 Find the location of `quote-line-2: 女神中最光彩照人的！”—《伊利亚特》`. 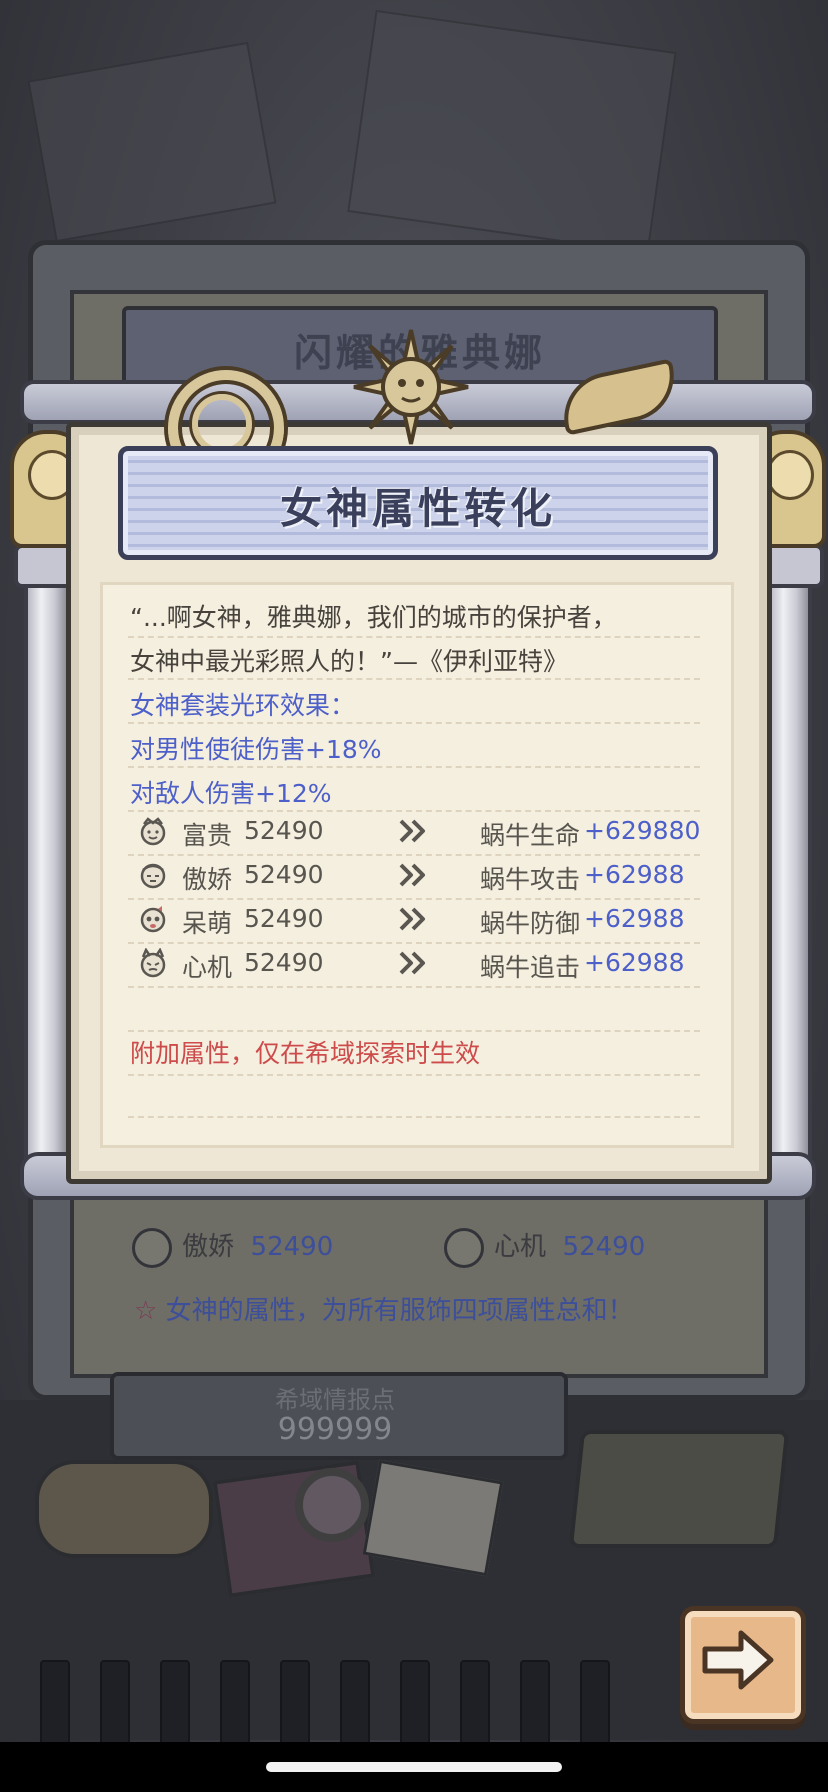

quote-line-2: 女神中最光彩照人的！”—《伊利亚特》 is located at coordinates (349, 661).